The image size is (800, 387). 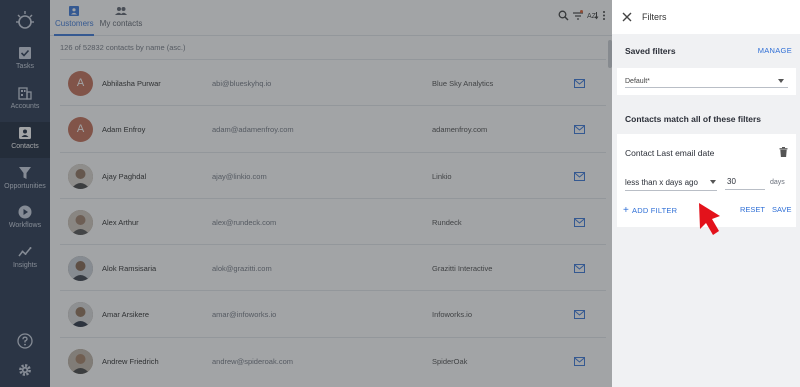 What do you see at coordinates (626, 210) in the screenshot?
I see `plus-icon: +` at bounding box center [626, 210].